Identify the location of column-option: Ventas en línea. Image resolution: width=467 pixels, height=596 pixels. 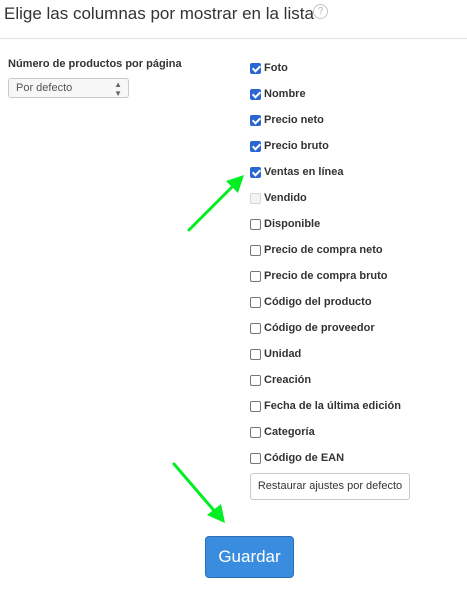
(296, 172).